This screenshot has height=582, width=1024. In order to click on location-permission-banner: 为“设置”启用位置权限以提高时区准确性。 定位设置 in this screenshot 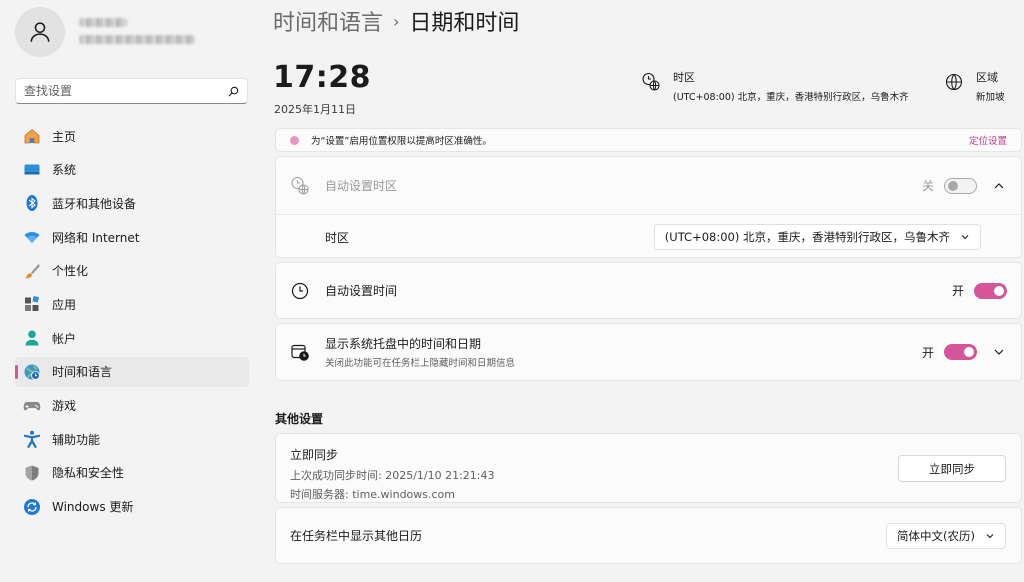, I will do `click(648, 140)`.